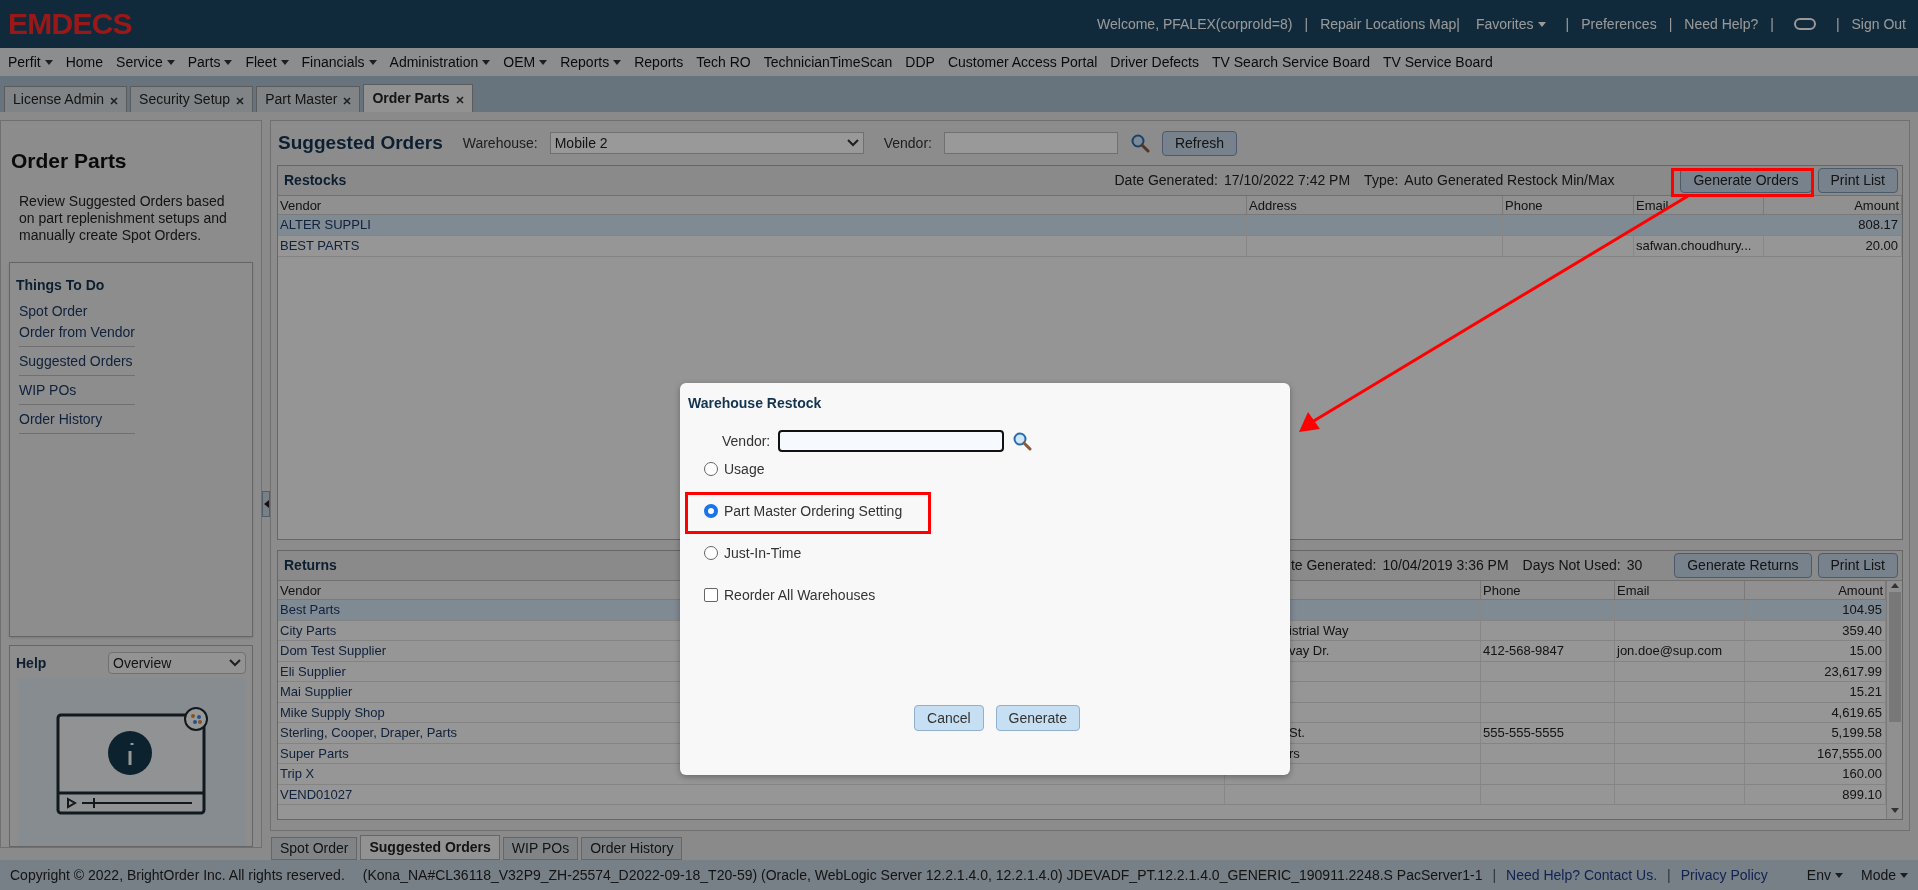 The image size is (1918, 890). Describe the element at coordinates (1090, 225) in the screenshot. I see `table-row: ALTER SUPPLI 808.17` at that location.